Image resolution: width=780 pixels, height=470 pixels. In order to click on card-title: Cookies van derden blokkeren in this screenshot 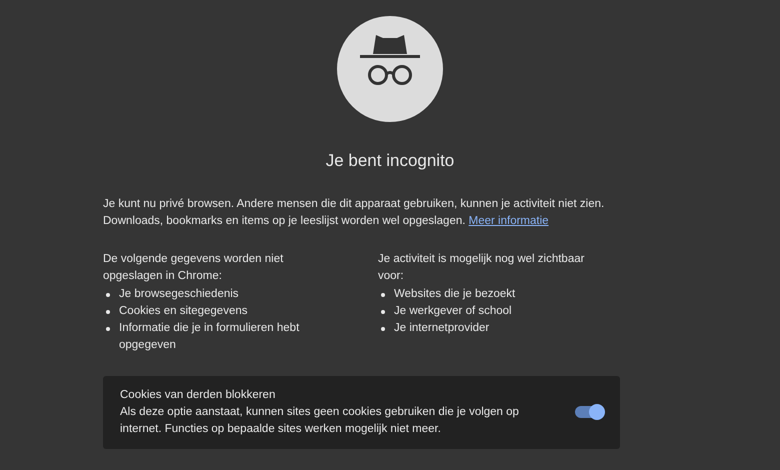, I will do `click(198, 395)`.